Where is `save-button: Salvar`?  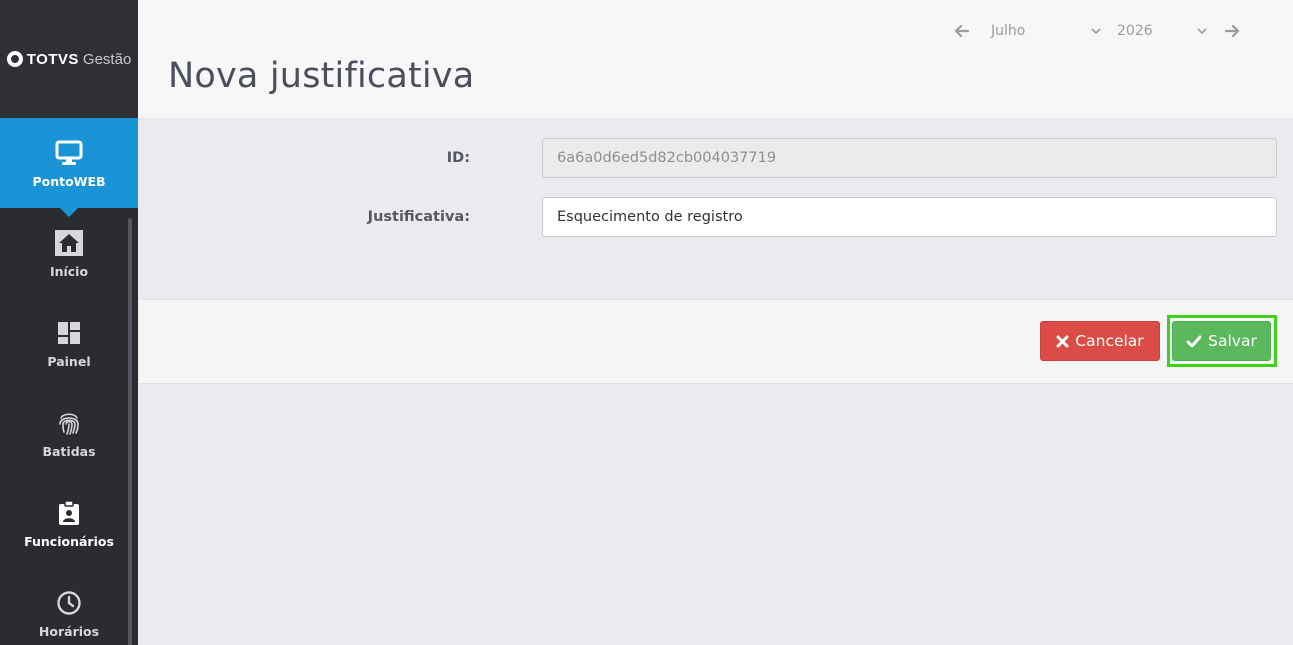
save-button: Salvar is located at coordinates (1221, 341).